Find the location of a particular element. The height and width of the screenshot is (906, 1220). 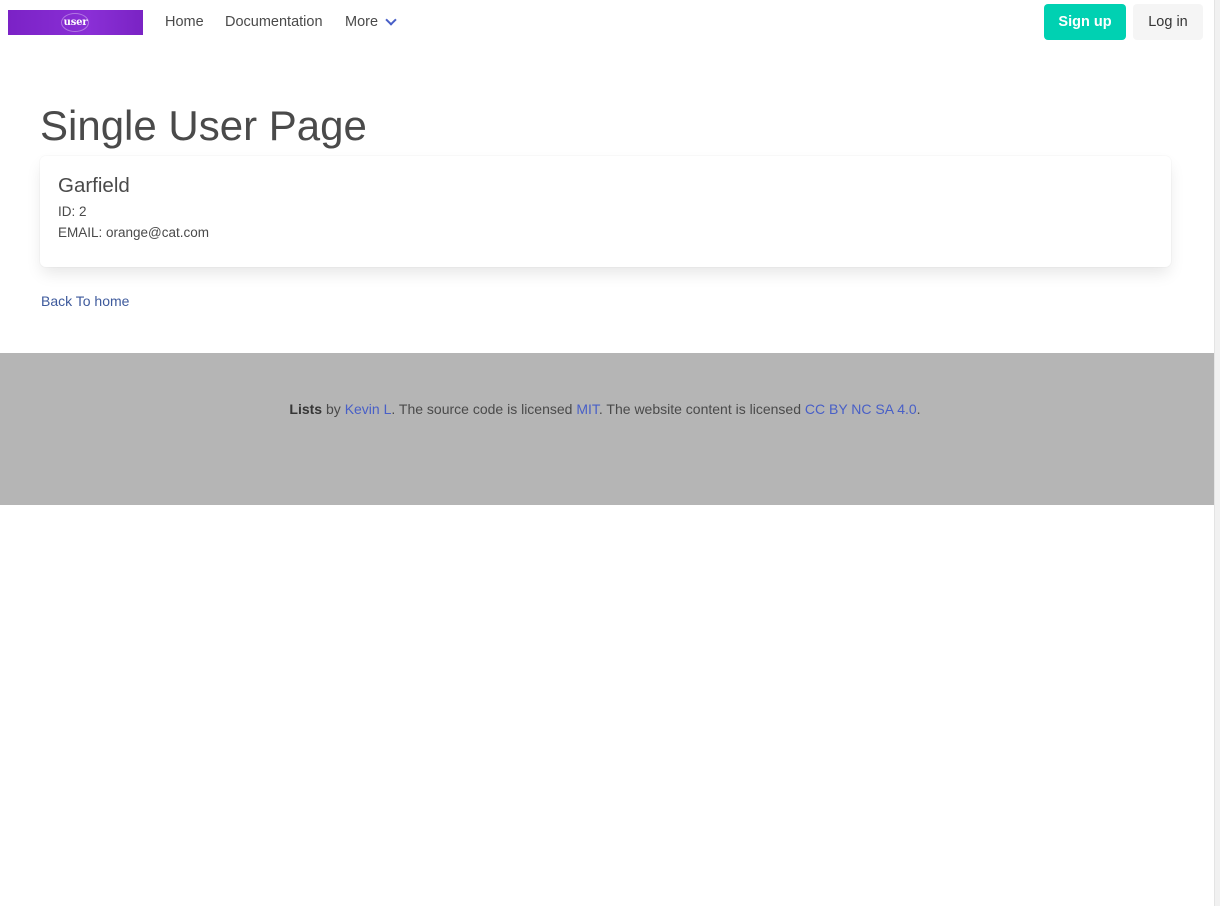

logo-ring-icon is located at coordinates (75, 22).